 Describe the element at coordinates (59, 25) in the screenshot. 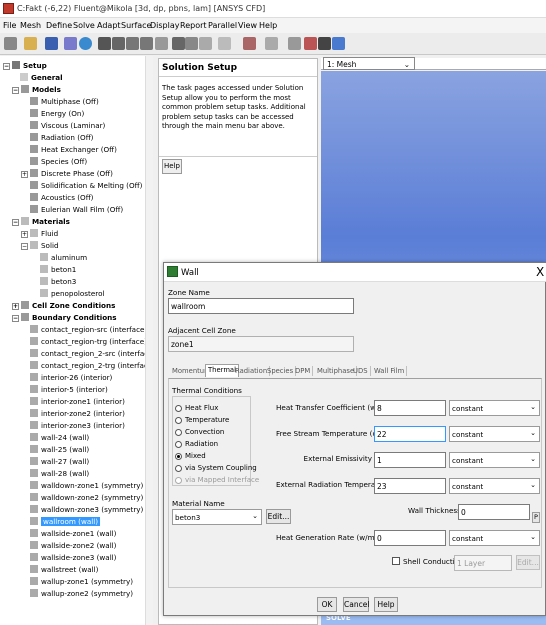

I see `menu-define: Define` at that location.